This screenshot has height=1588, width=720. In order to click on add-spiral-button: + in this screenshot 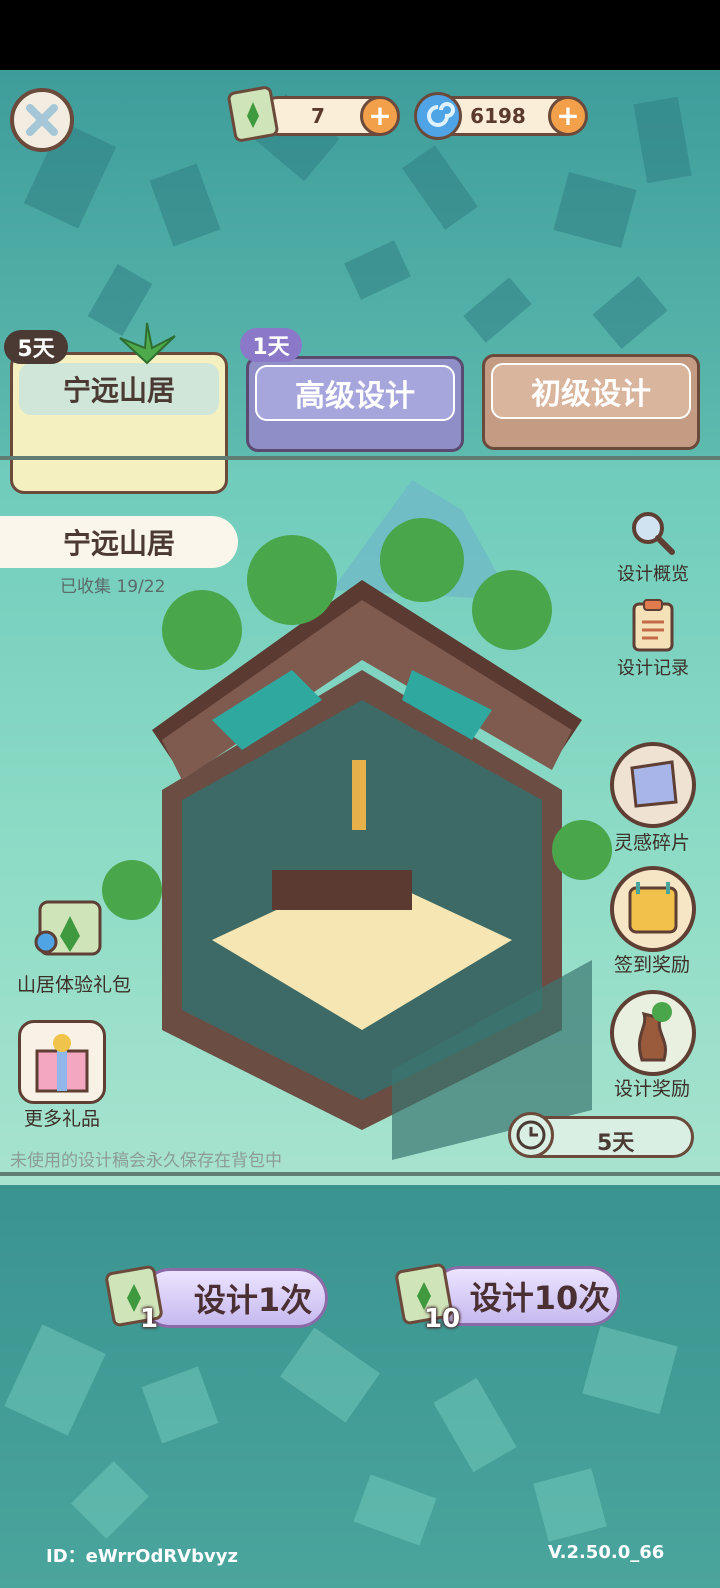, I will do `click(568, 116)`.